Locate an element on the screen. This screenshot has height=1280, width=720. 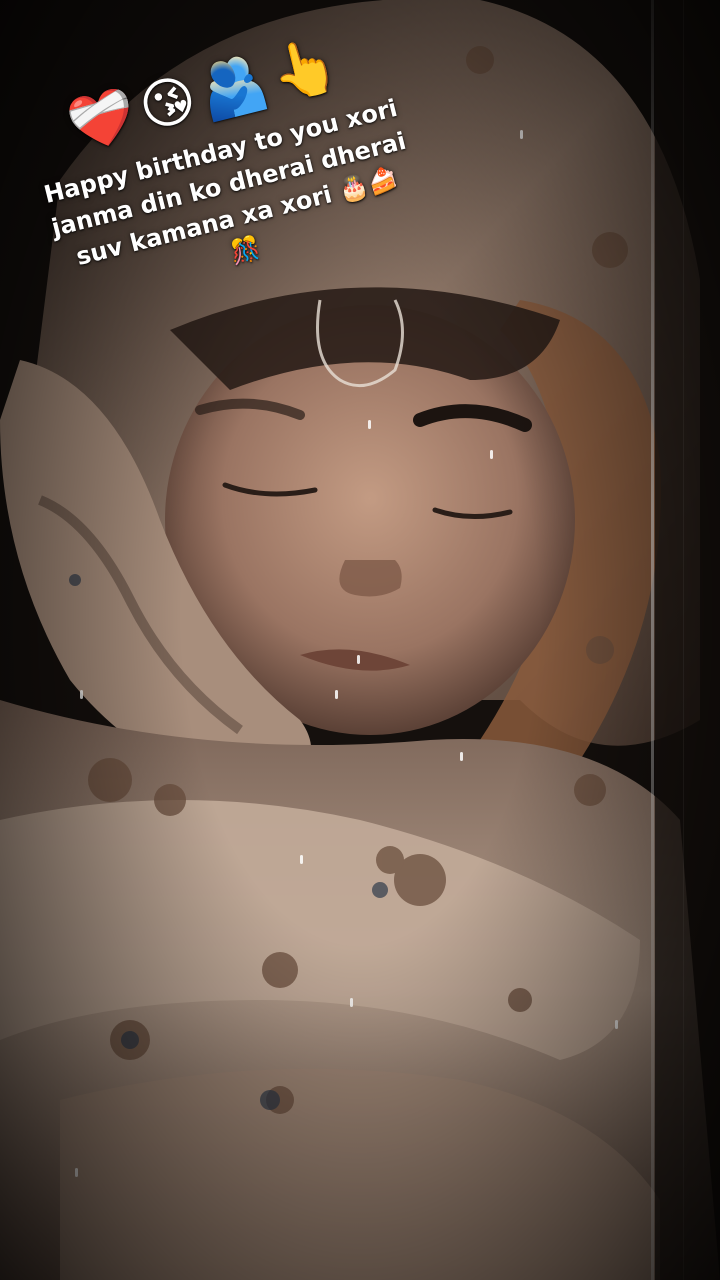
right-shadow is located at coordinates (687, 640).